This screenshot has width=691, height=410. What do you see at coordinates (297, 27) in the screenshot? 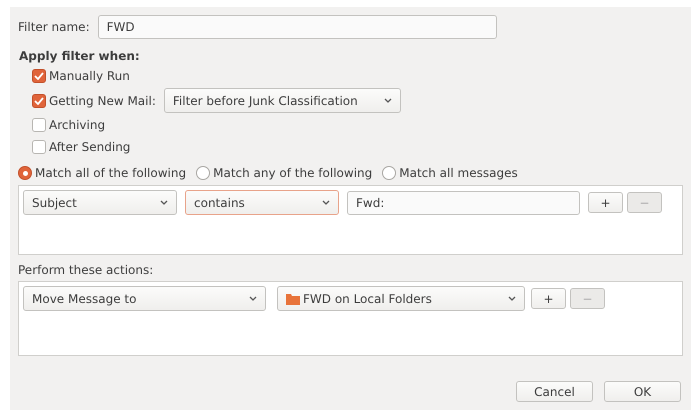
I see `filter-name-field: FWD` at bounding box center [297, 27].